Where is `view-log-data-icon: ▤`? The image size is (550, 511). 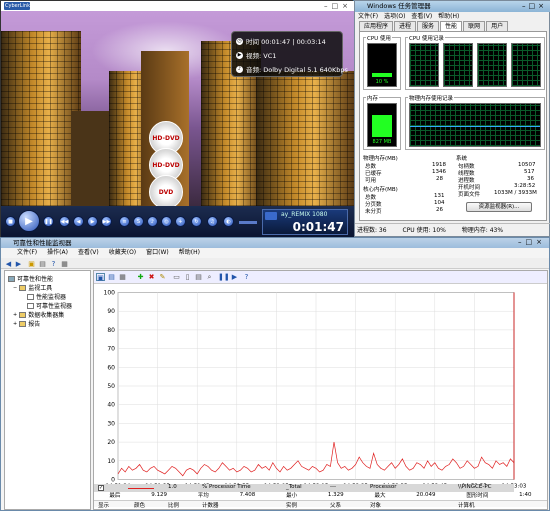 view-log-data-icon: ▤ is located at coordinates (111, 277).